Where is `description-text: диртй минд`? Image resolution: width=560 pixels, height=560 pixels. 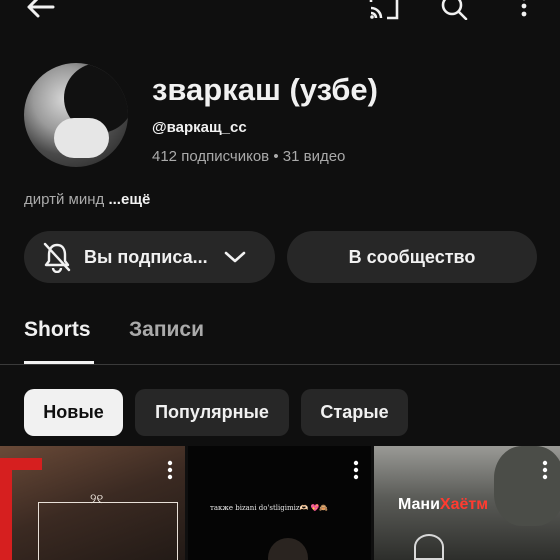
description-text: диртй минд is located at coordinates (64, 199).